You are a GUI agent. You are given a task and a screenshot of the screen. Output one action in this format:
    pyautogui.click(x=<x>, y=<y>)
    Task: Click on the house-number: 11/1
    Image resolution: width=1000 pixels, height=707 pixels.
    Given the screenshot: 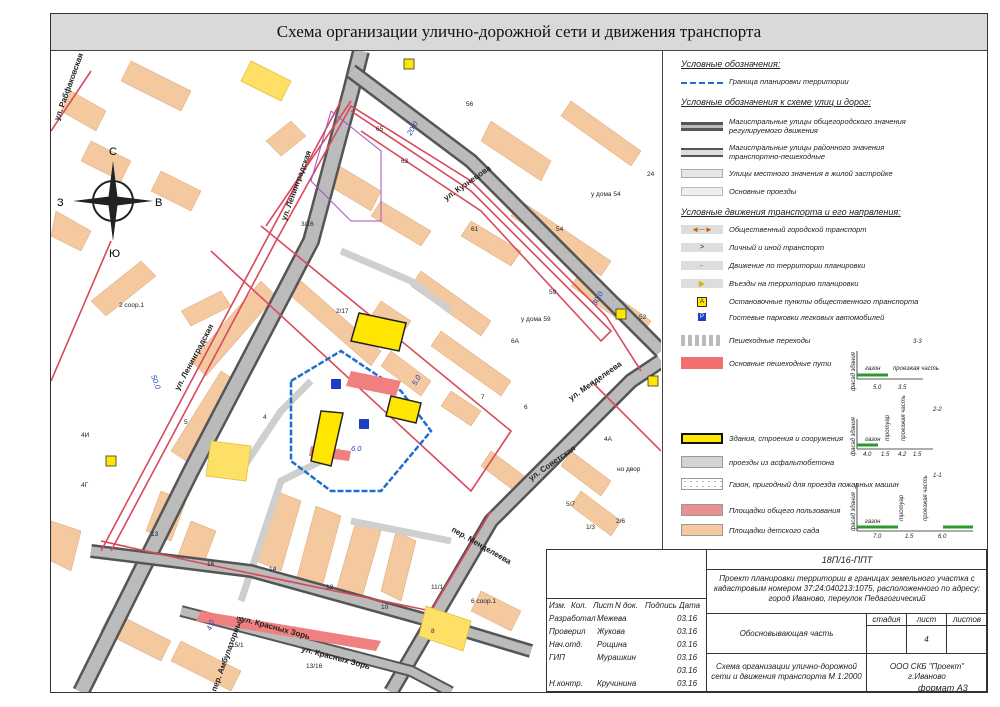 What is the action you would take?
    pyautogui.click(x=437, y=587)
    